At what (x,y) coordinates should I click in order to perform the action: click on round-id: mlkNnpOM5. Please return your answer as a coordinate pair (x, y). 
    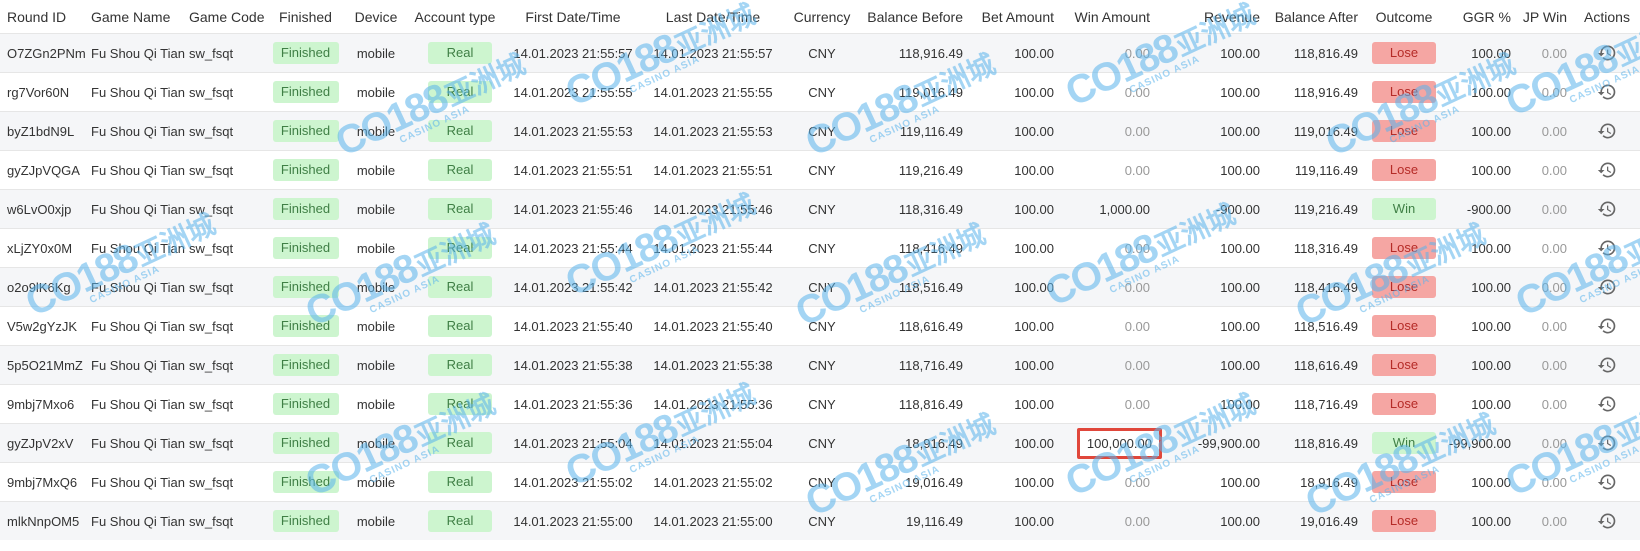
    Looking at the image, I should click on (42, 520).